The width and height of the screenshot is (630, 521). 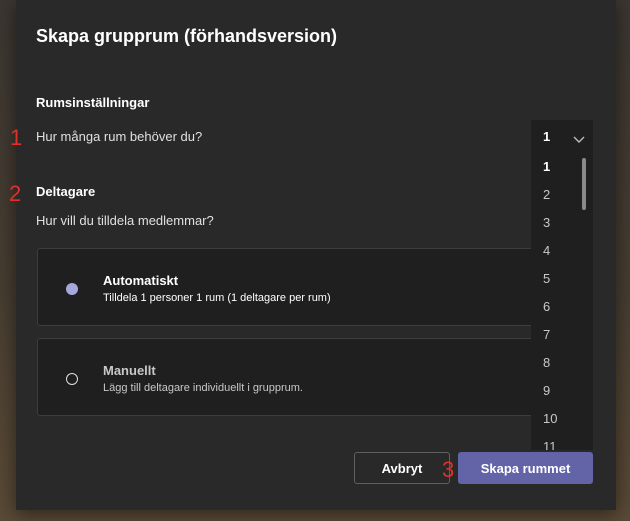 What do you see at coordinates (15, 193) in the screenshot?
I see `annotation-marker-2: 2` at bounding box center [15, 193].